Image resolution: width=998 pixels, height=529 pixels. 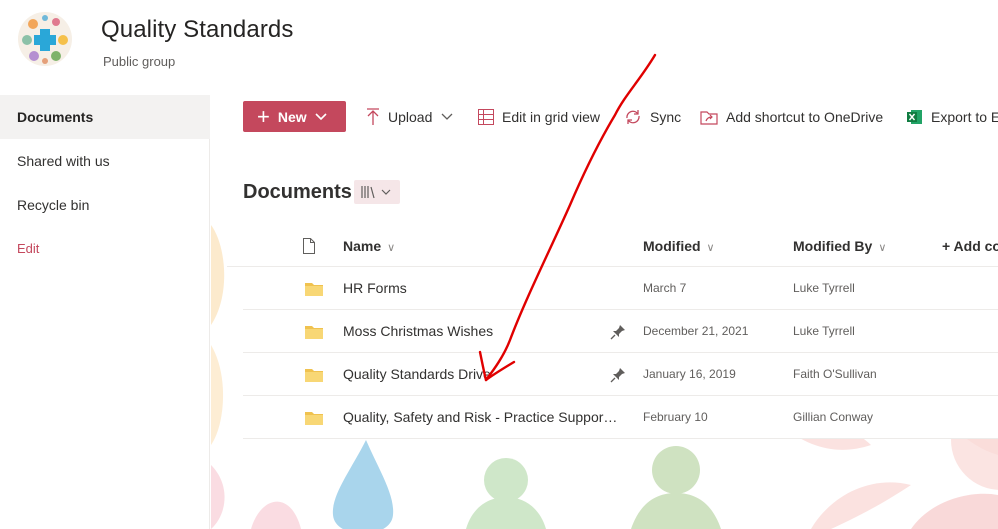 What do you see at coordinates (914, 117) in the screenshot?
I see `excel-icon` at bounding box center [914, 117].